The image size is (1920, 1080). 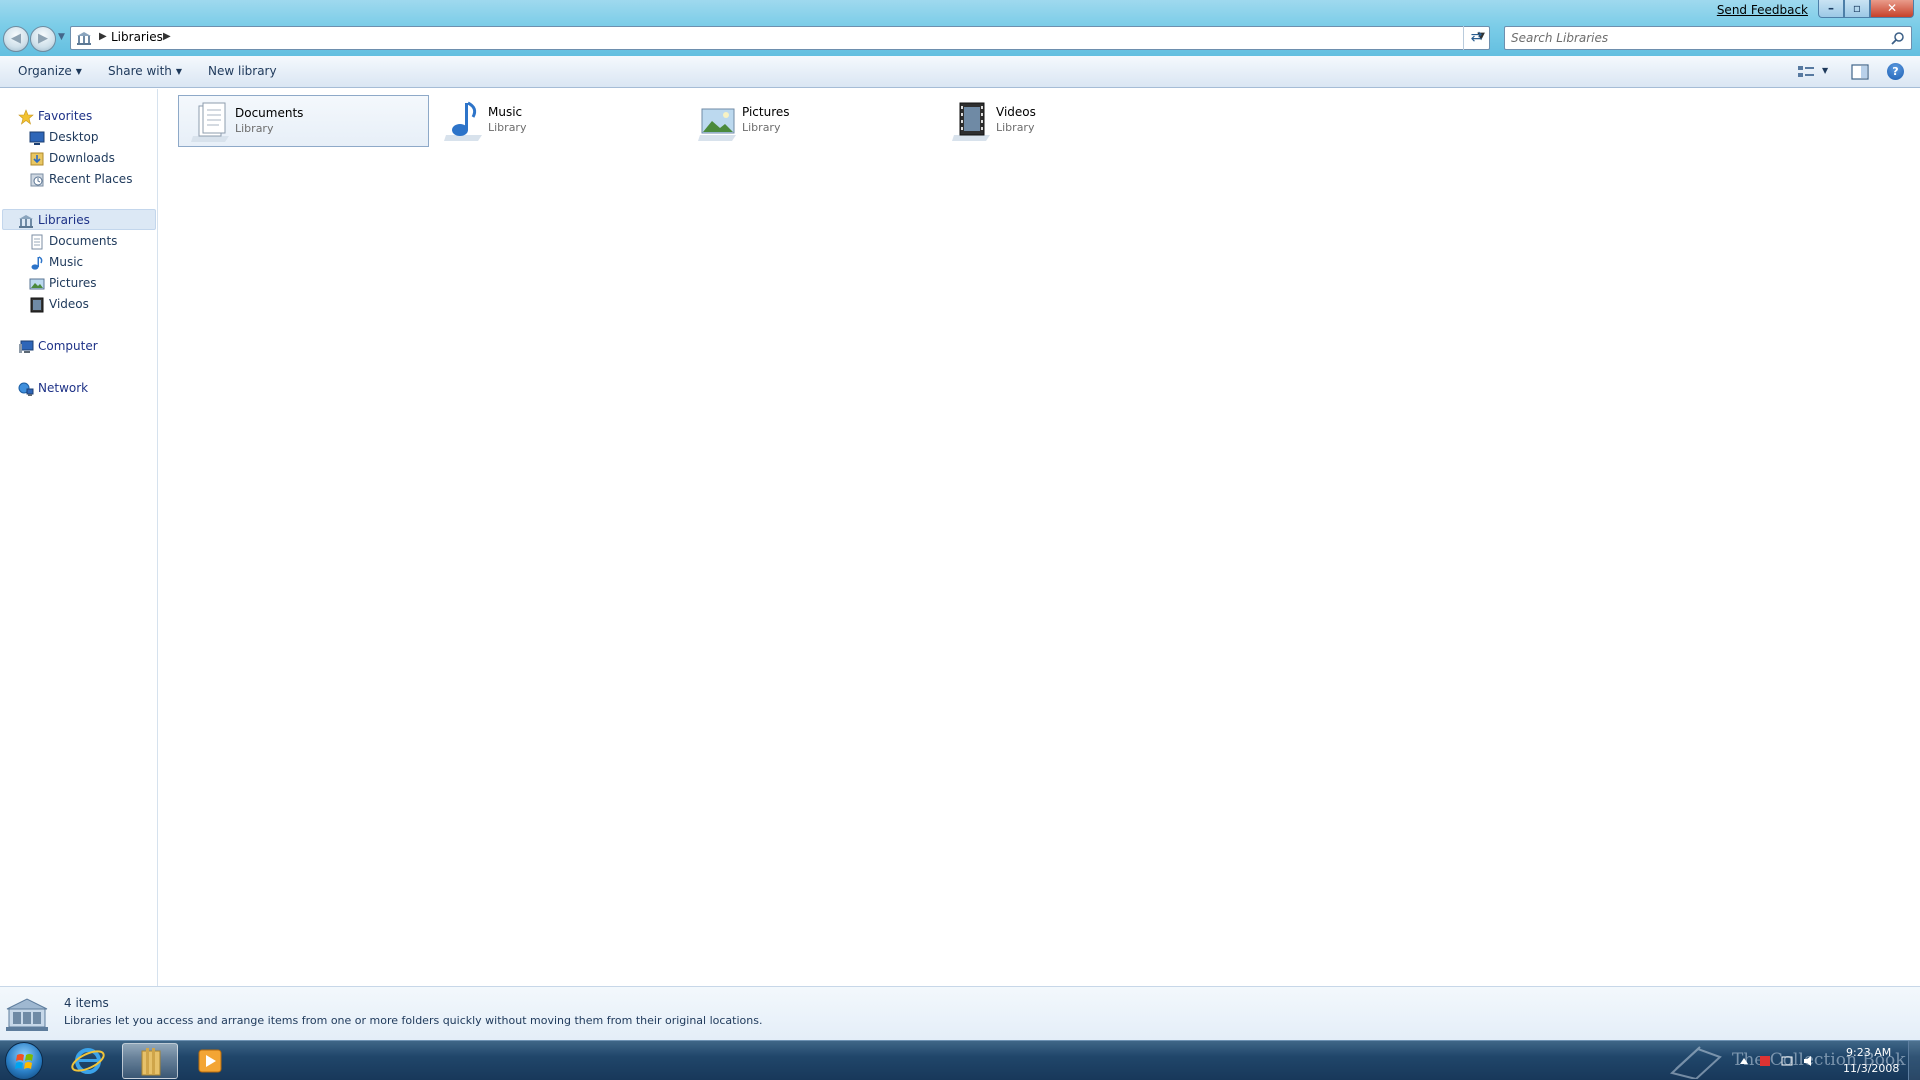 I want to click on clock-date: 11/3/2008, so click(x=1871, y=1068).